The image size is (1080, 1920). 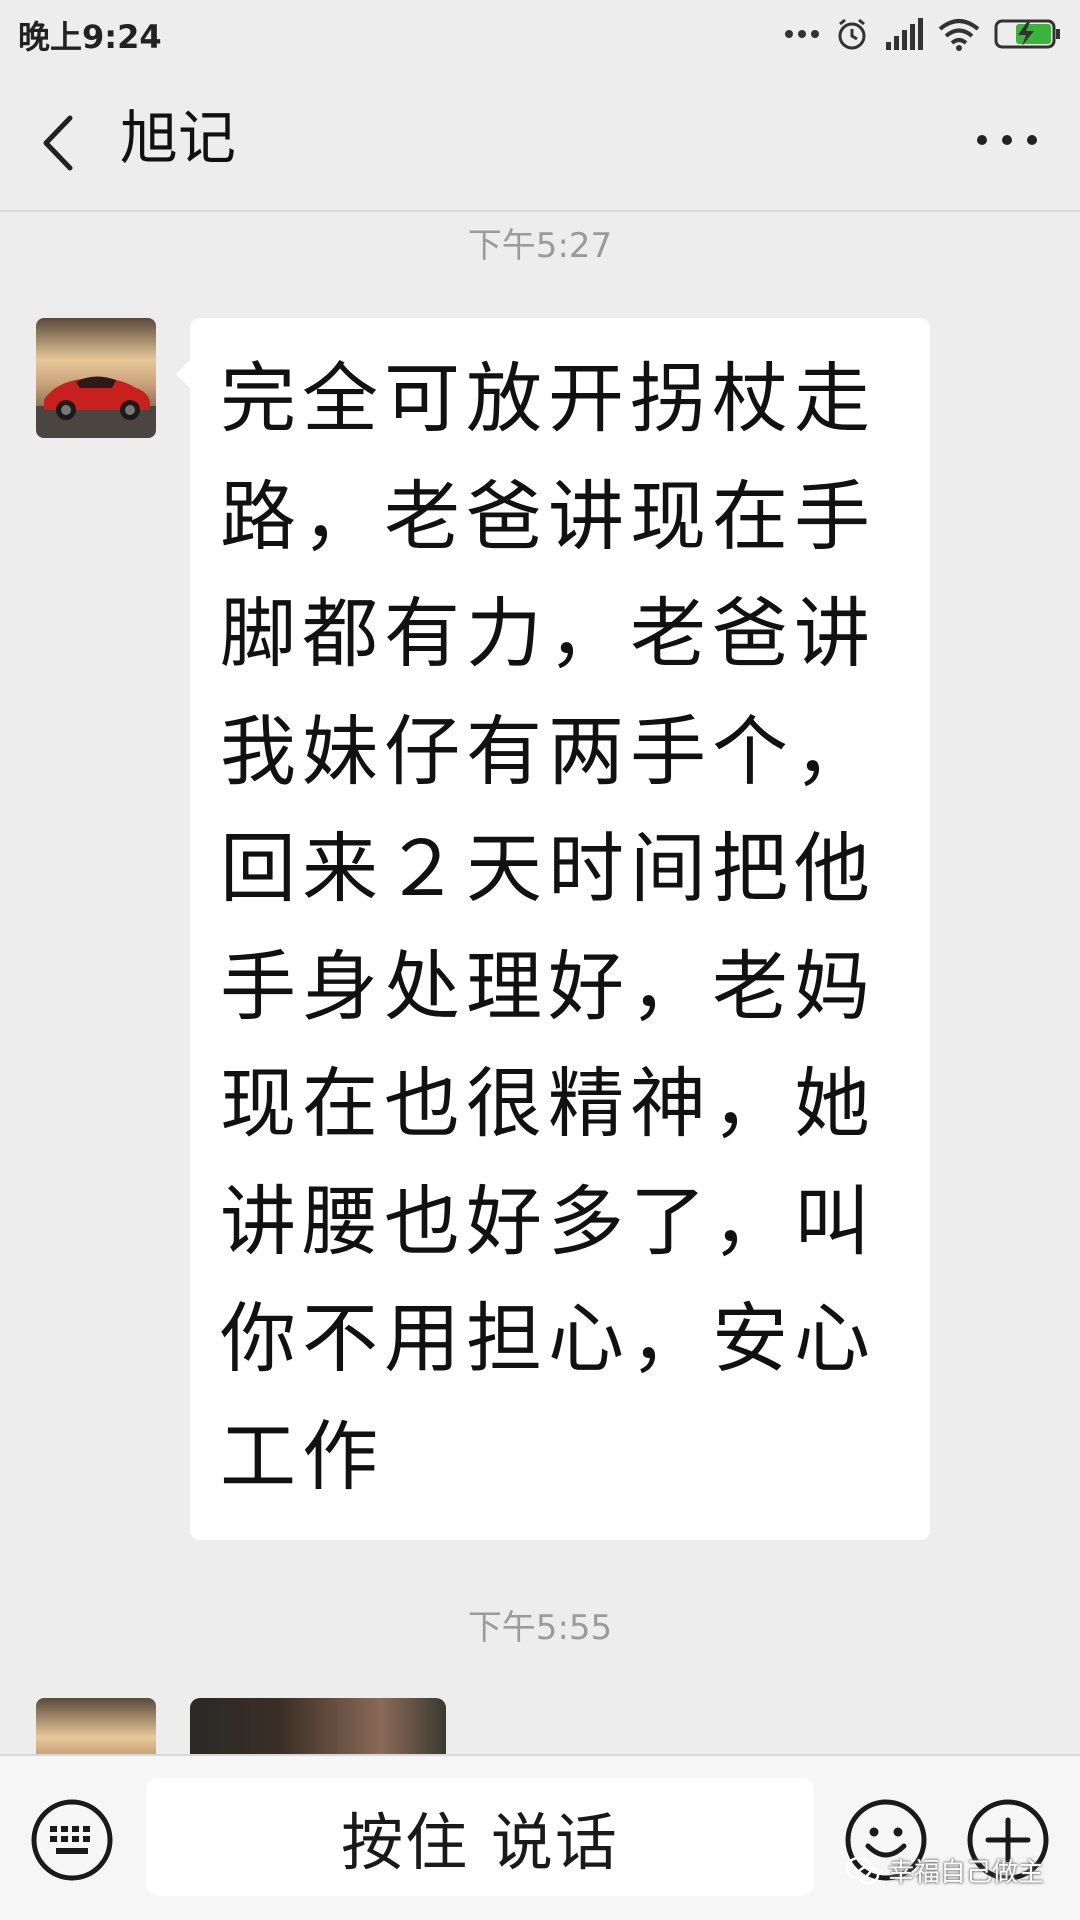 What do you see at coordinates (540, 34) in the screenshot?
I see `status-bar: 晚上9:24` at bounding box center [540, 34].